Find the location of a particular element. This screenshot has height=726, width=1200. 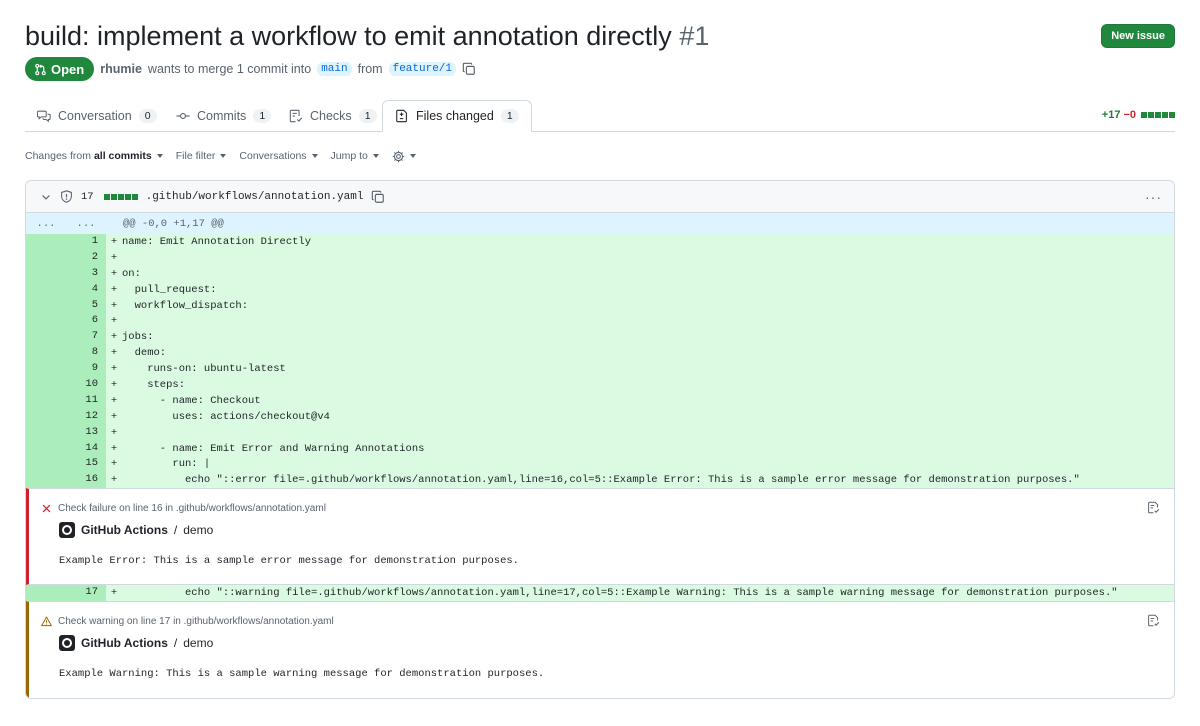

conversations-label: Conversations is located at coordinates (273, 156).